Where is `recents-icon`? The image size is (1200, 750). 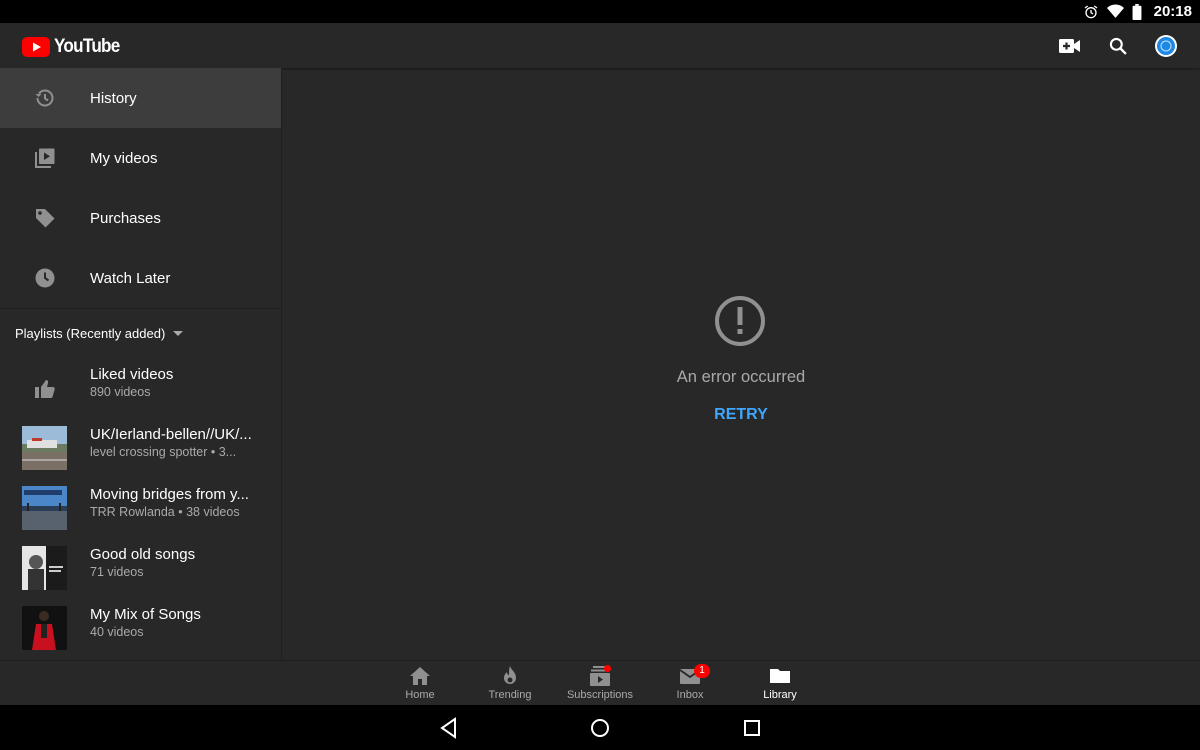 recents-icon is located at coordinates (752, 728).